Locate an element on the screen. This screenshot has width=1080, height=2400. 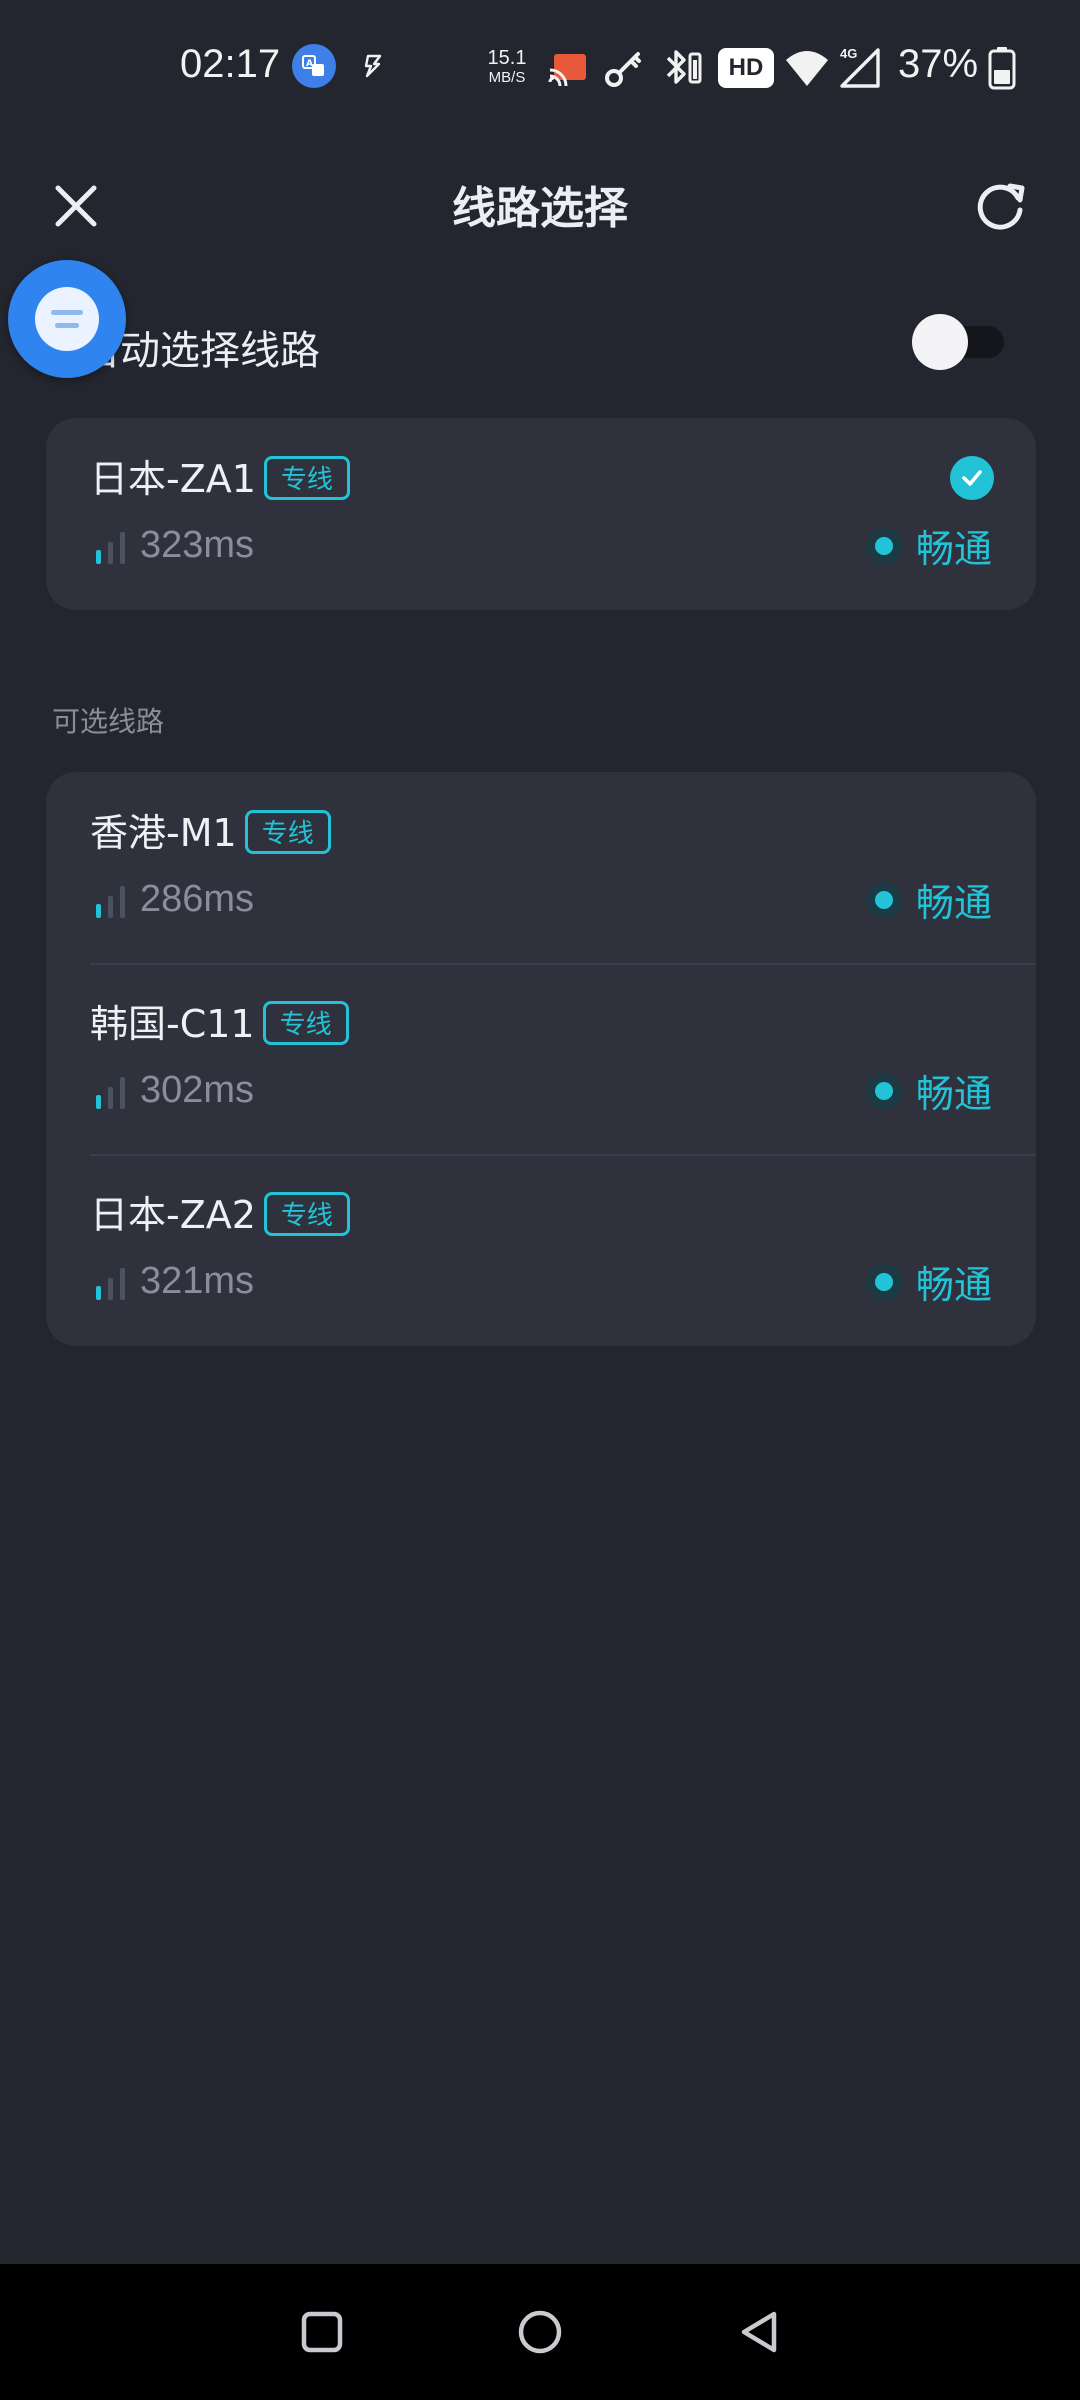
route-name-text: 日本-ZA2 is located at coordinates (173, 1215).